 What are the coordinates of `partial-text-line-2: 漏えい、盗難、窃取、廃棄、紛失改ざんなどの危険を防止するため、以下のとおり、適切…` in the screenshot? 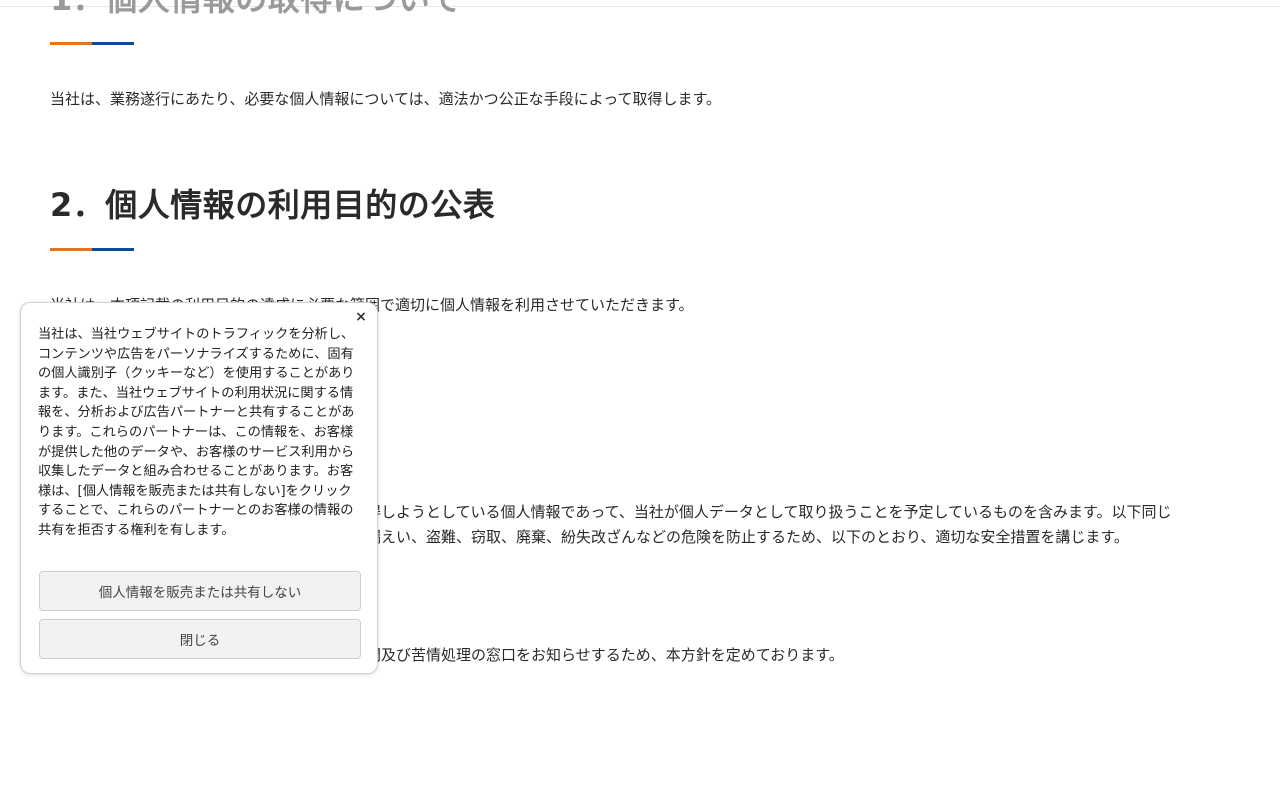 It's located at (747, 537).